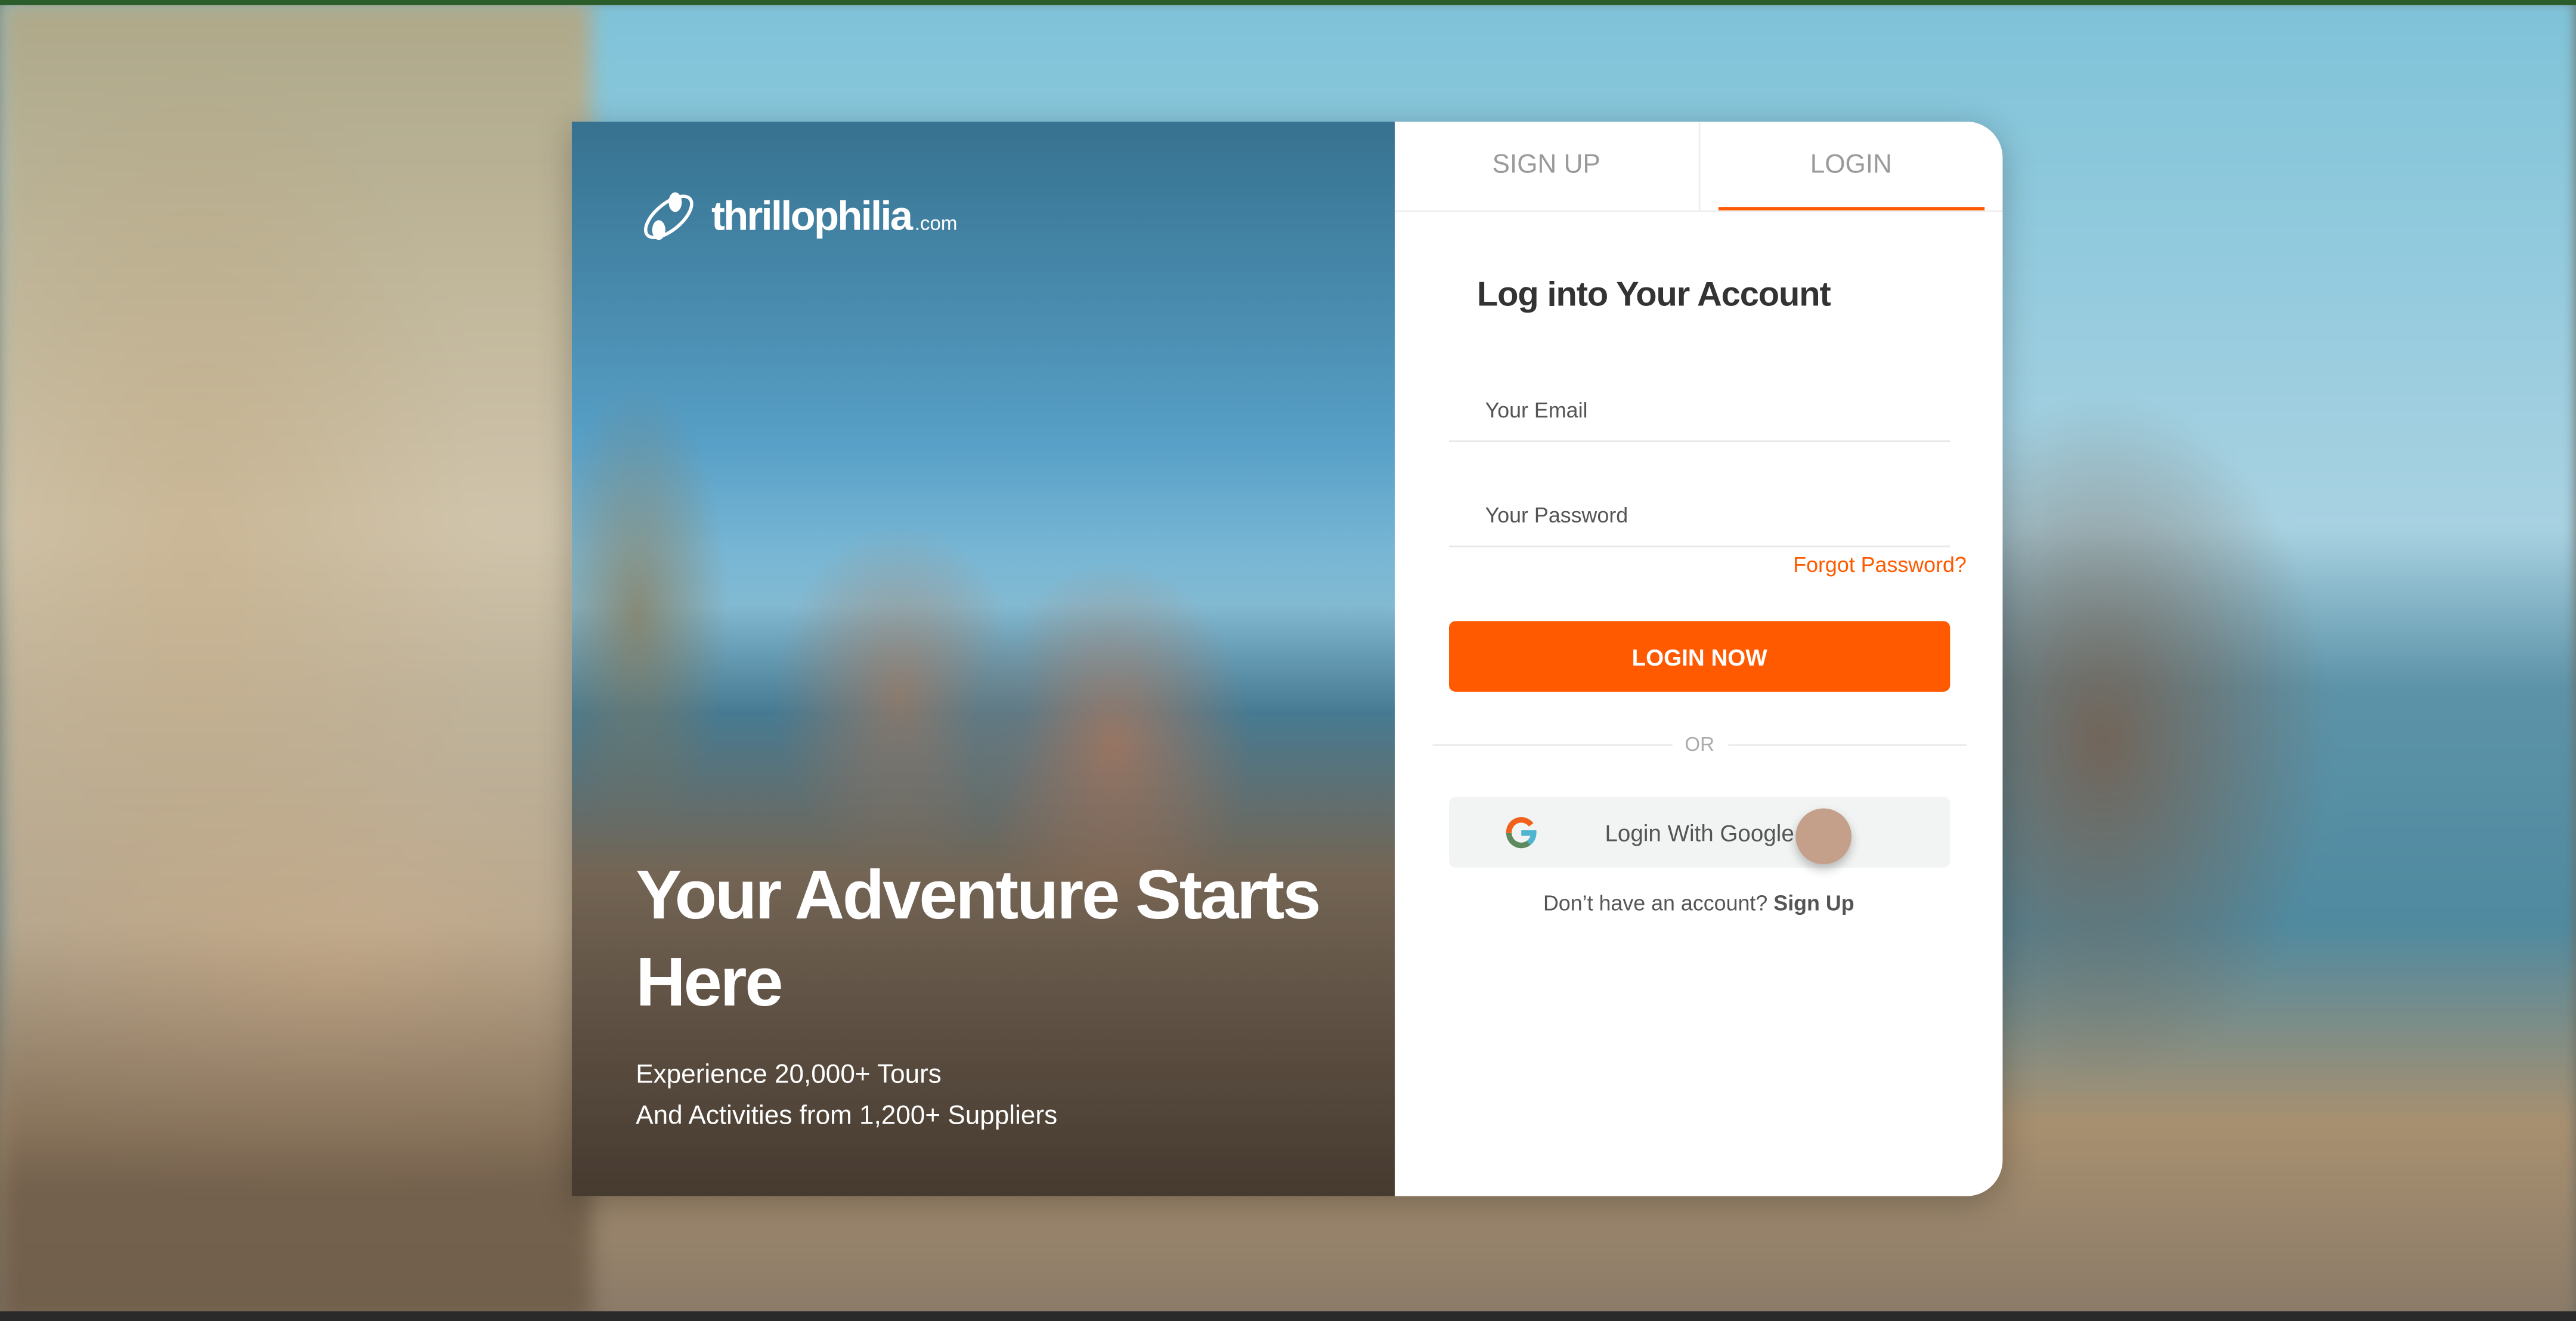  I want to click on hero-title: Your Adventure Starts Here, so click(978, 938).